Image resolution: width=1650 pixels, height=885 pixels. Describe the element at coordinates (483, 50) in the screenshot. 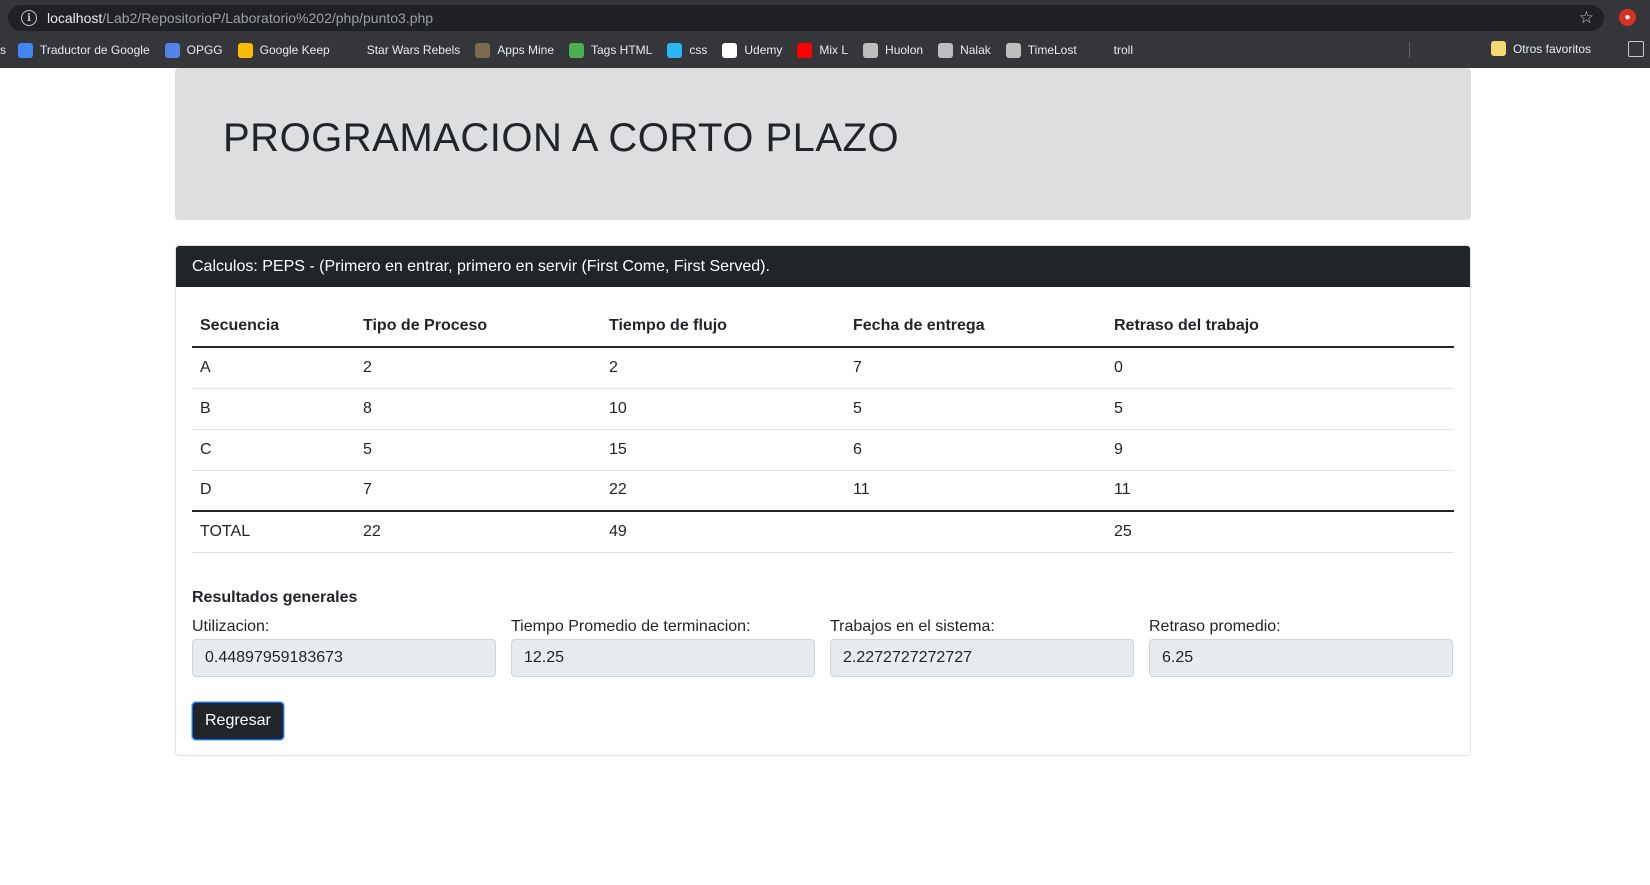

I see `apps-icon` at that location.